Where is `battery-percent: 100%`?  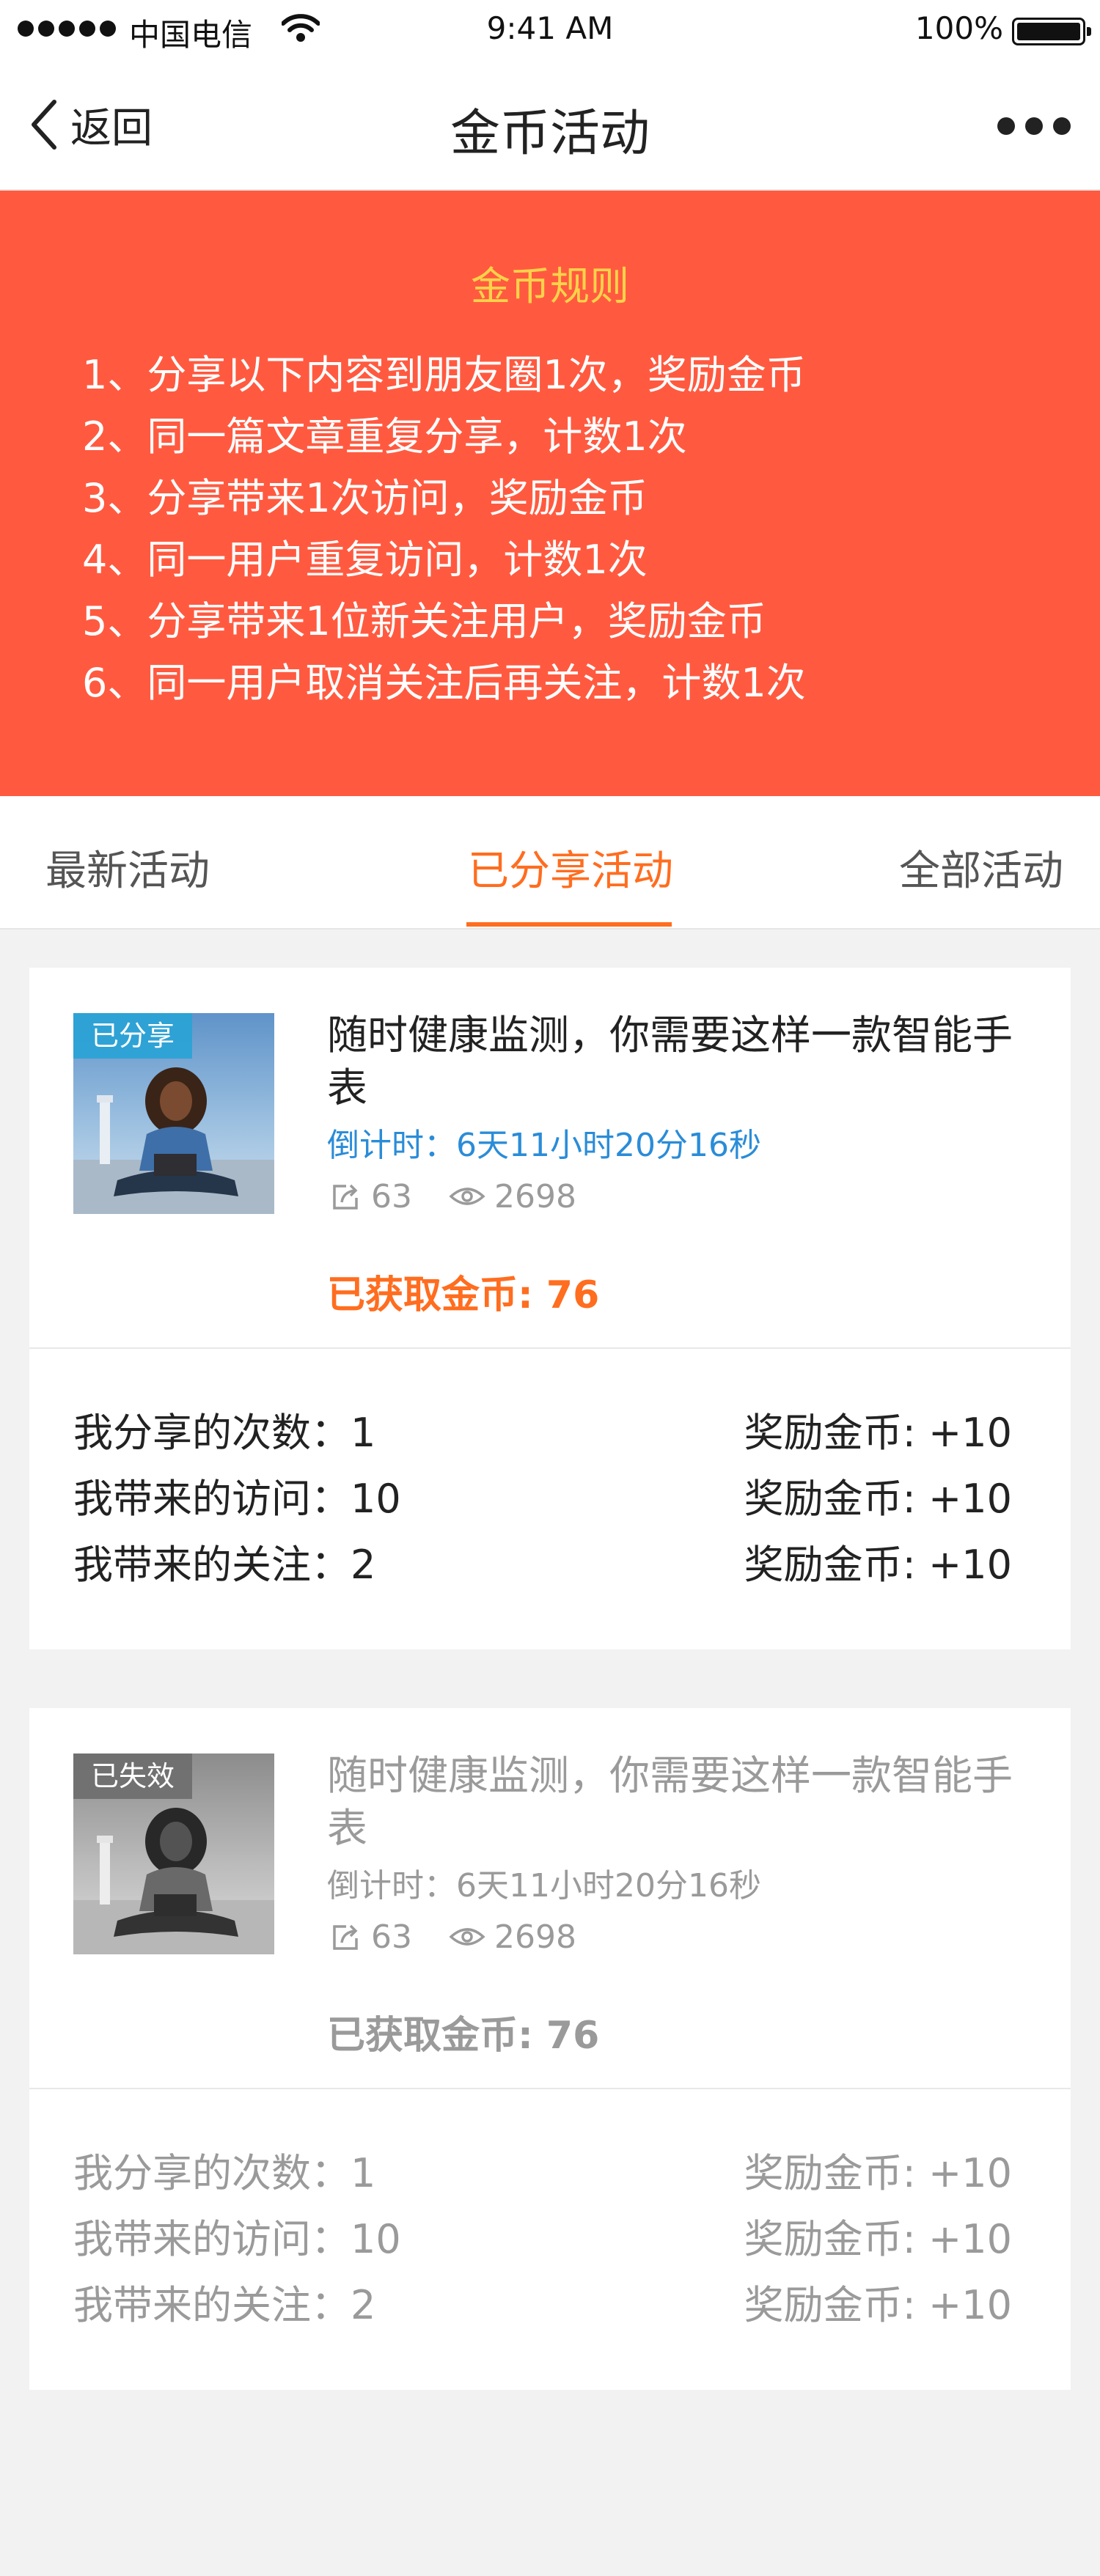
battery-percent: 100% is located at coordinates (958, 28).